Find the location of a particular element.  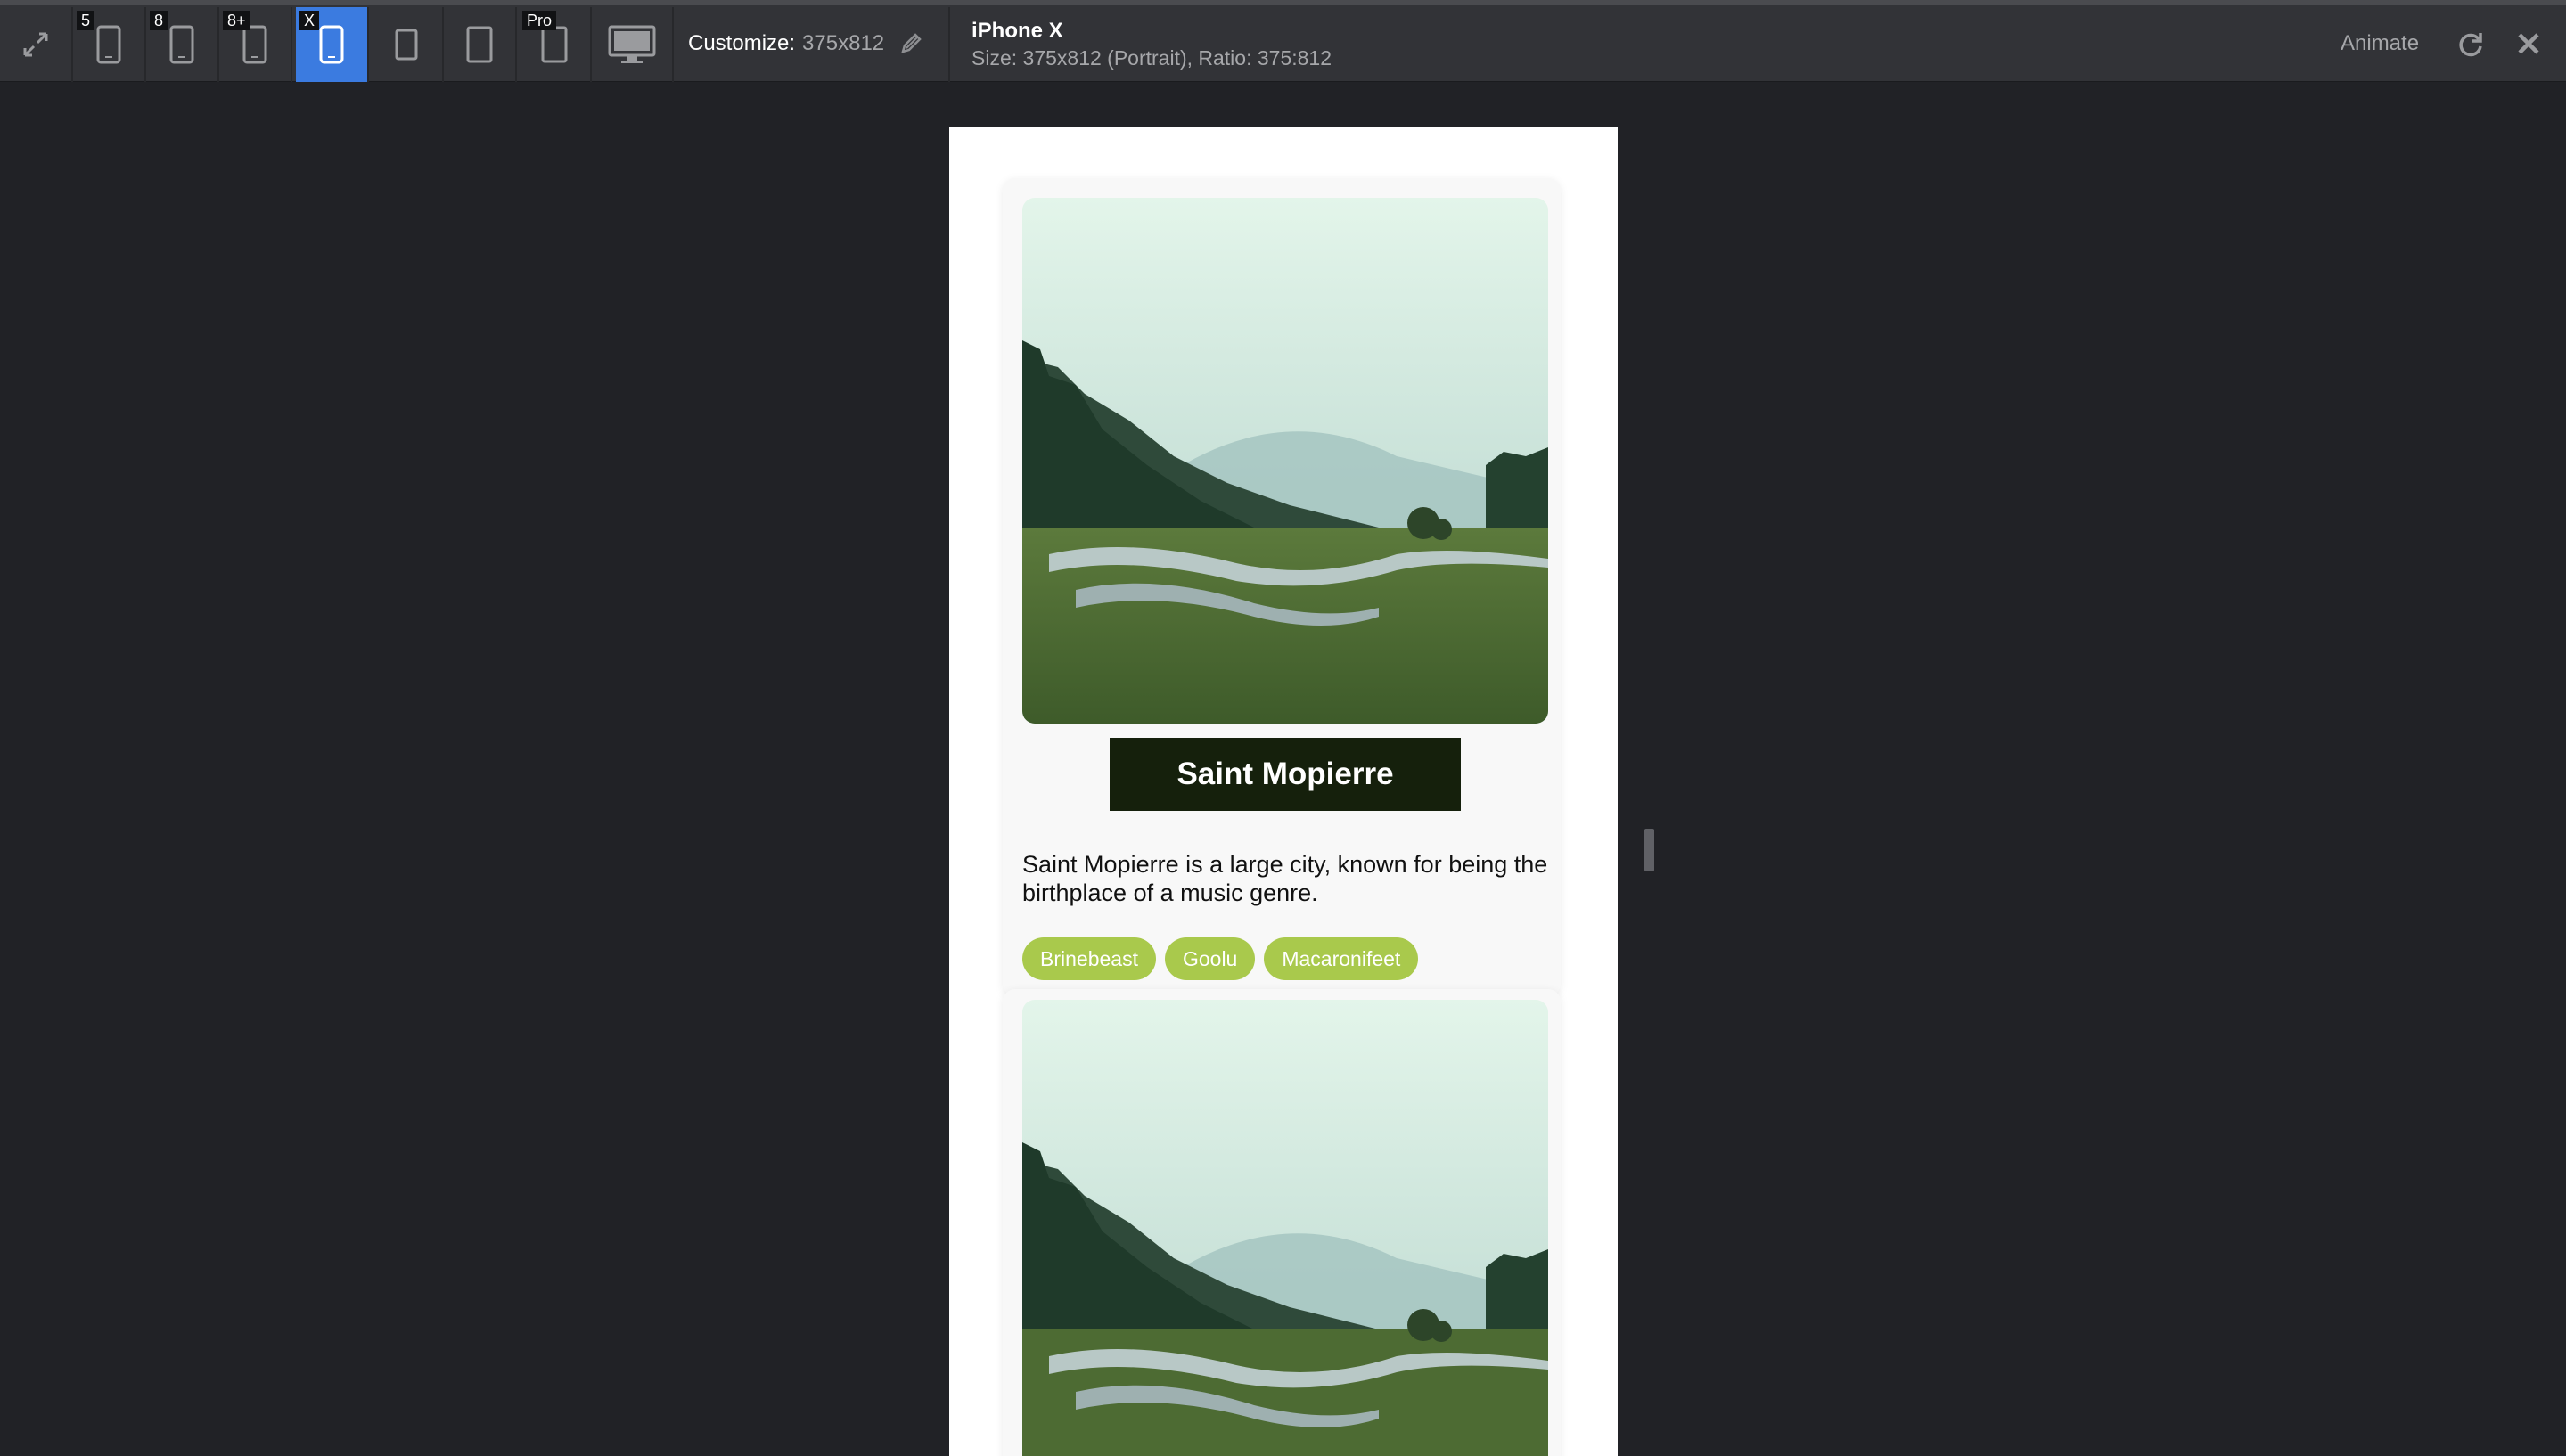

device-iphone-5-button: 5 is located at coordinates (110, 45).